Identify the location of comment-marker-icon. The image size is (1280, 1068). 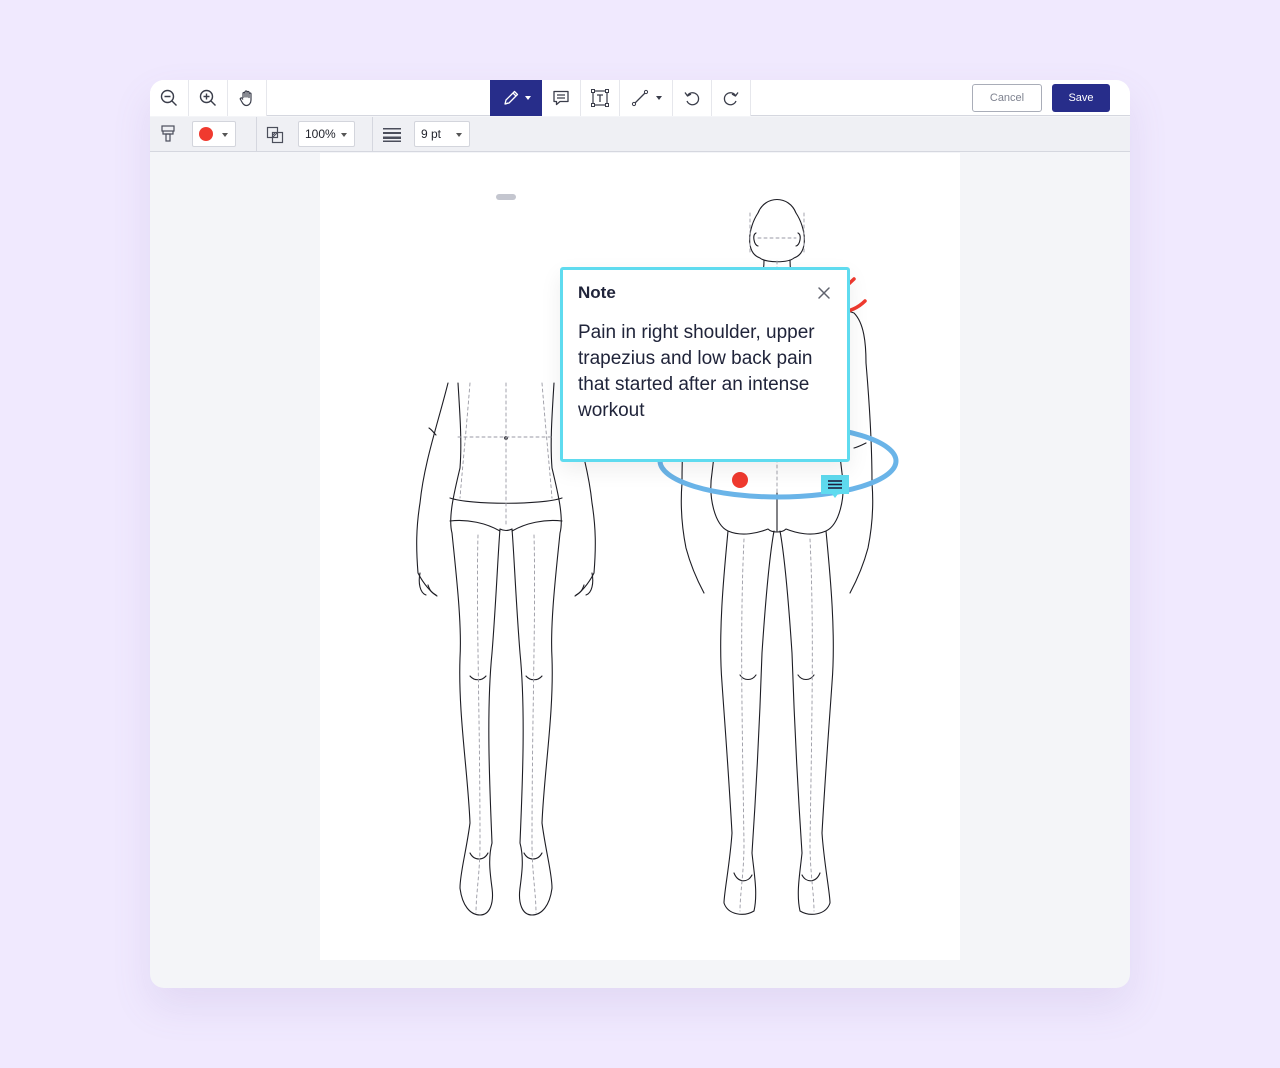
(835, 486).